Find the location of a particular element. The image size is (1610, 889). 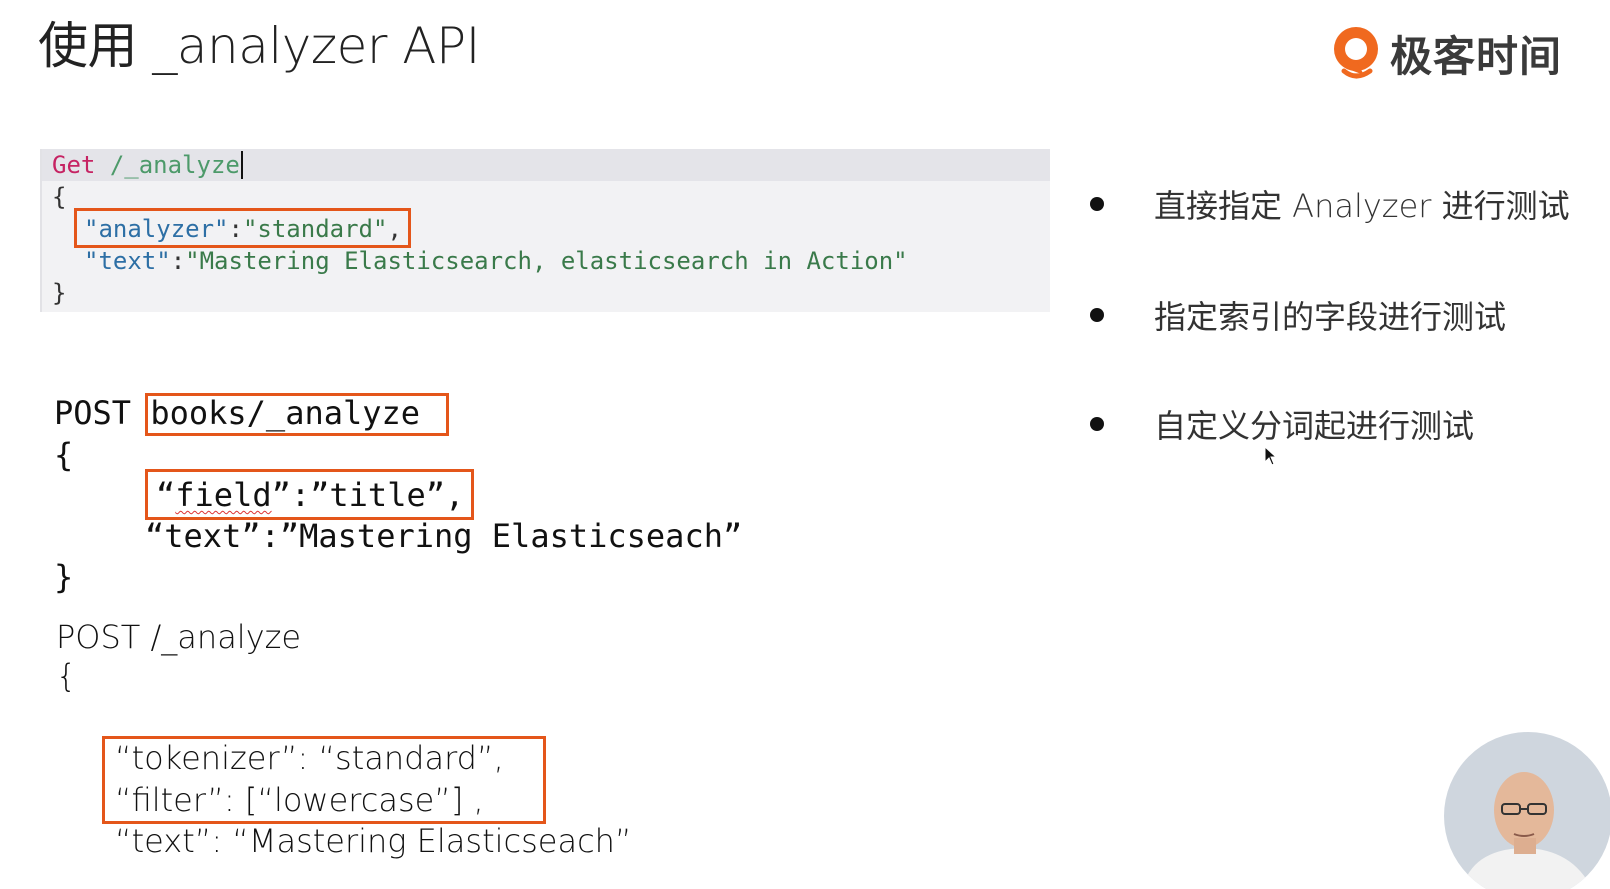

logo-text: 极客时间 is located at coordinates (1476, 56).